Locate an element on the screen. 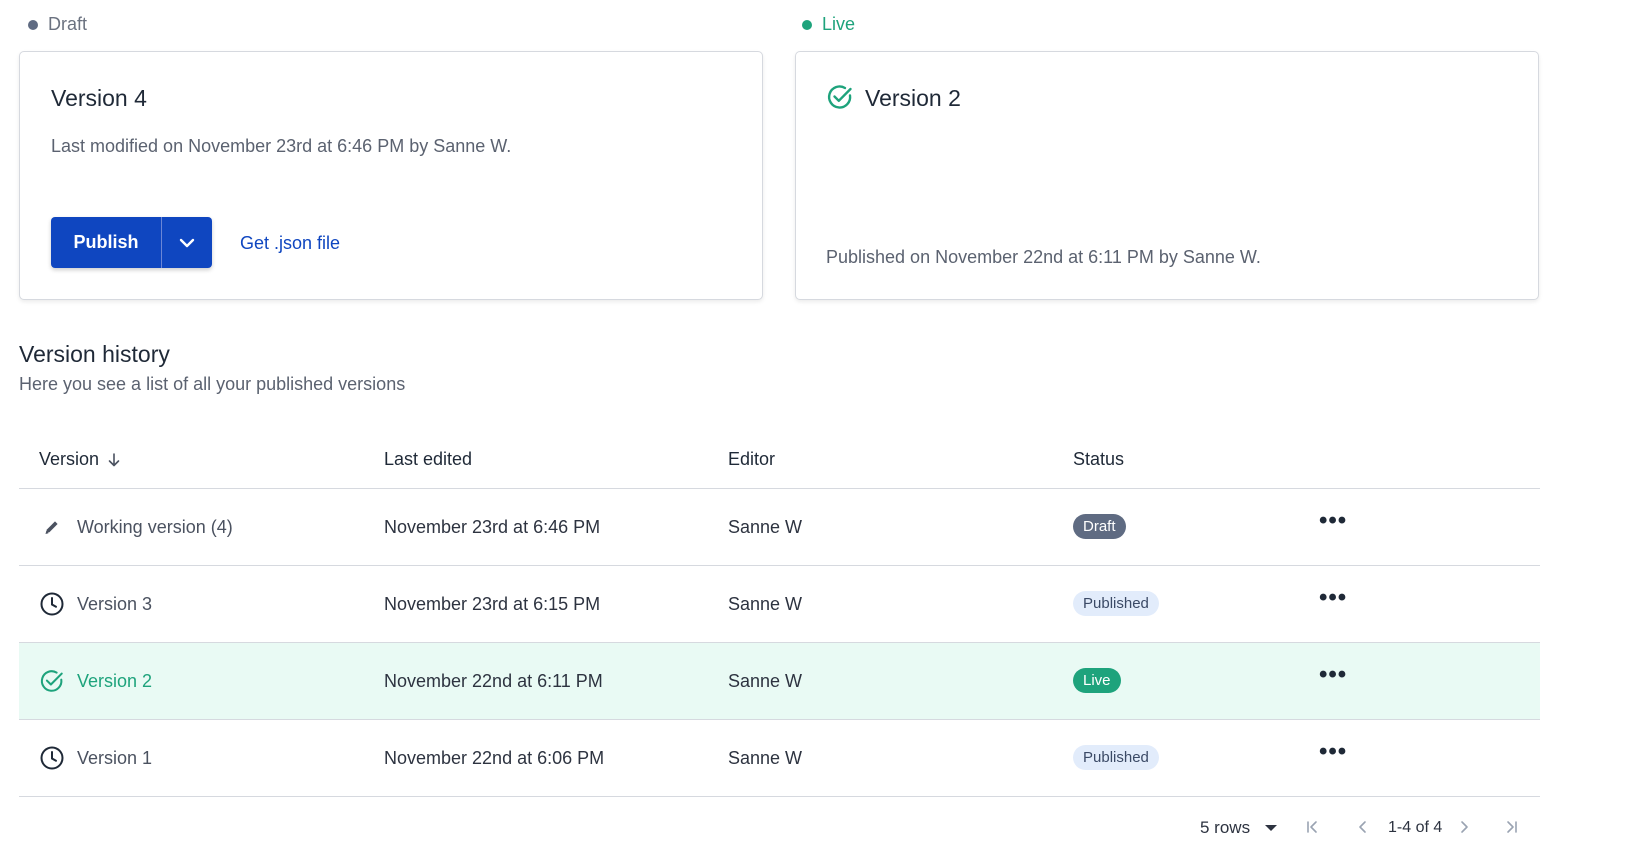  status-cell: Live is located at coordinates (1097, 680).